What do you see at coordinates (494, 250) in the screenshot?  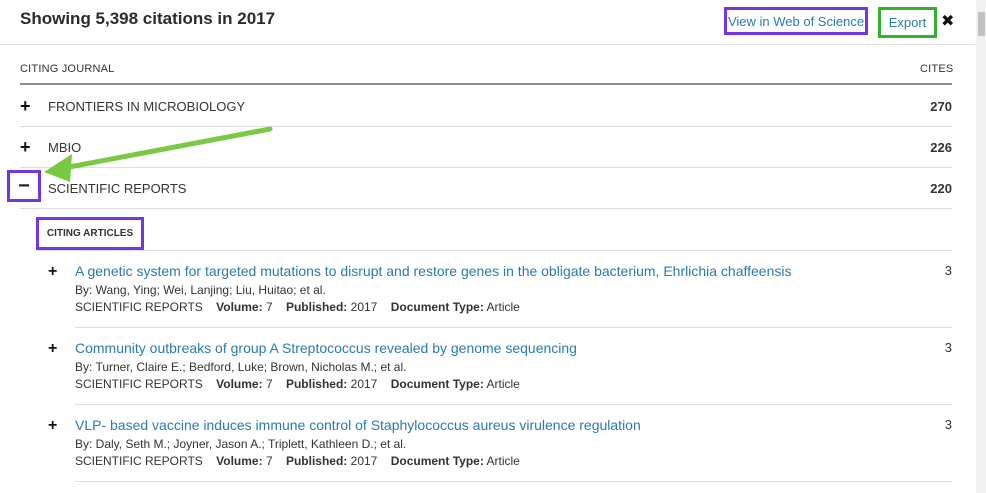 I see `subsection-divider` at bounding box center [494, 250].